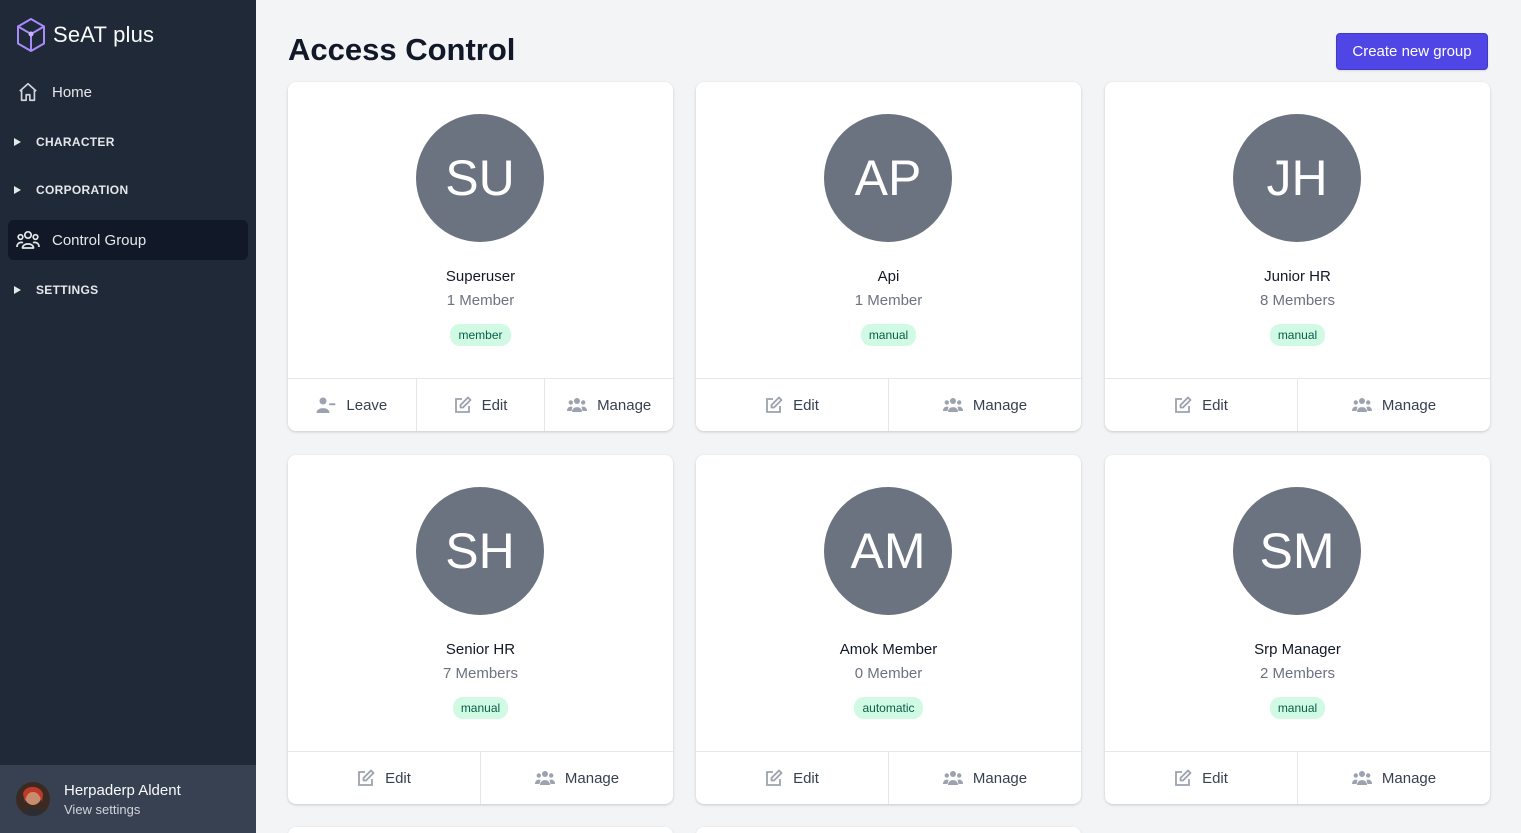 This screenshot has height=833, width=1521. I want to click on group-avatar: SM, so click(1297, 551).